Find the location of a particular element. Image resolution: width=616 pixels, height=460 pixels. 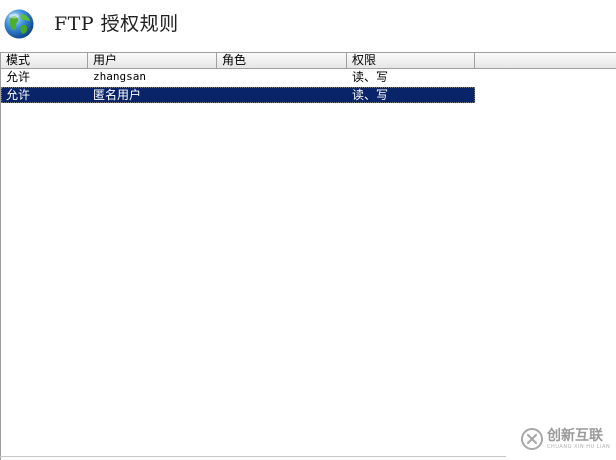

table-row-selected: 允许 匿名用户 读、写 is located at coordinates (238, 95).